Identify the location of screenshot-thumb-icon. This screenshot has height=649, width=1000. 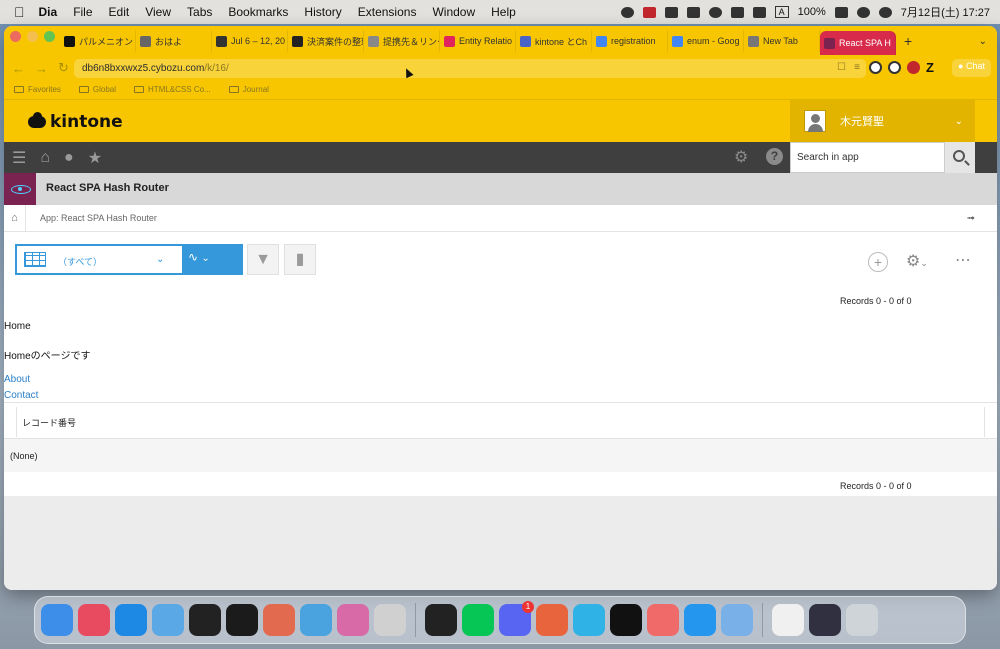
(788, 620).